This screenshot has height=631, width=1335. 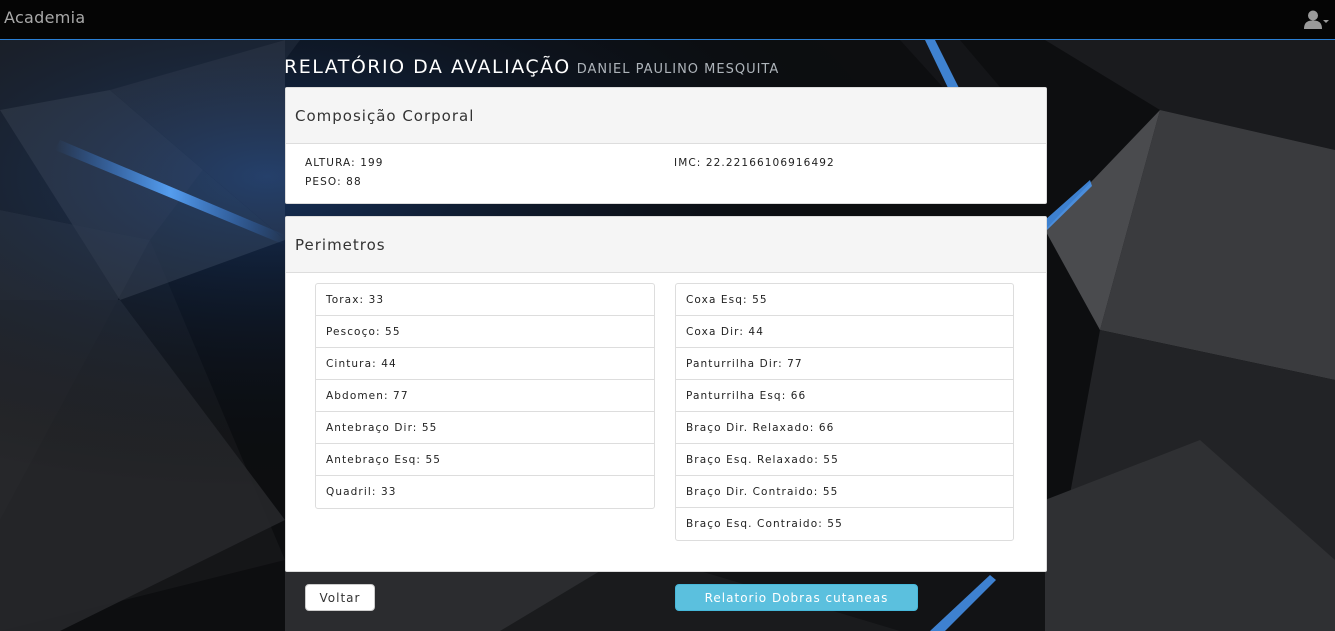 I want to click on stat-altura: ALTURA: 199, so click(x=344, y=163).